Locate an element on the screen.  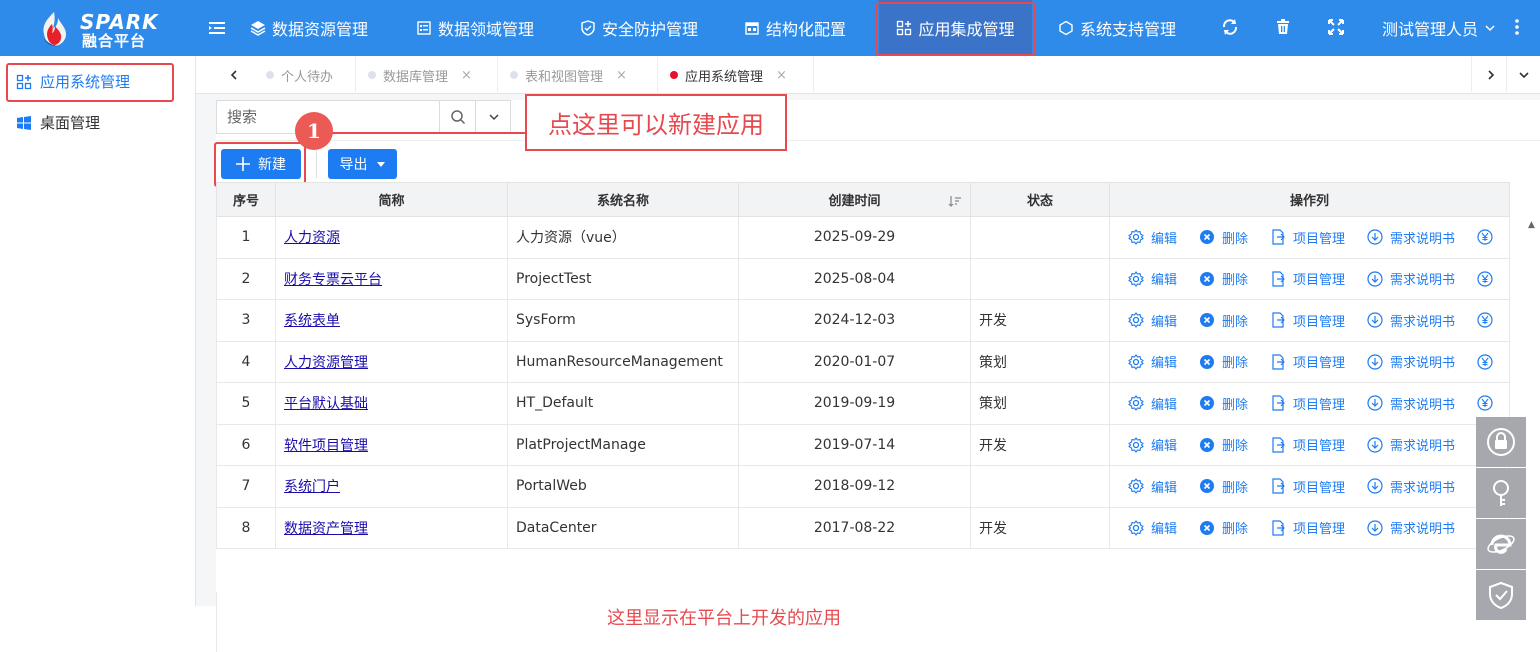
scroll-up-arrow: ▲ is located at coordinates (1531, 225).